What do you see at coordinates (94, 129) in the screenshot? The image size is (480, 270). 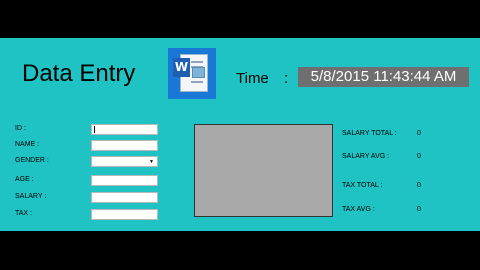 I see `text-caret` at bounding box center [94, 129].